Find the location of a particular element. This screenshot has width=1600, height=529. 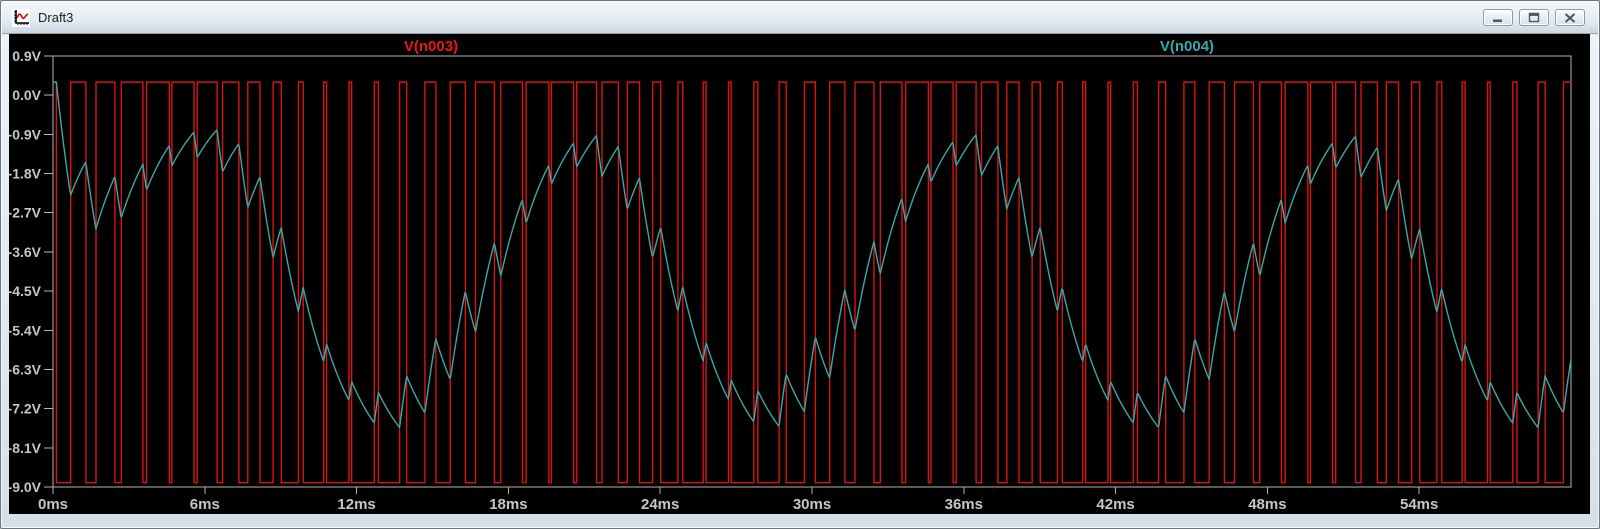

y-tick-label: -0.9V is located at coordinates (25, 134).